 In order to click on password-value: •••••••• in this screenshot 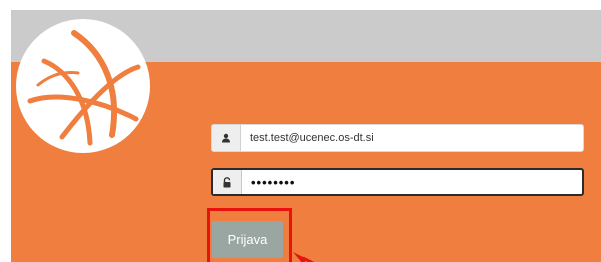, I will do `click(273, 182)`.